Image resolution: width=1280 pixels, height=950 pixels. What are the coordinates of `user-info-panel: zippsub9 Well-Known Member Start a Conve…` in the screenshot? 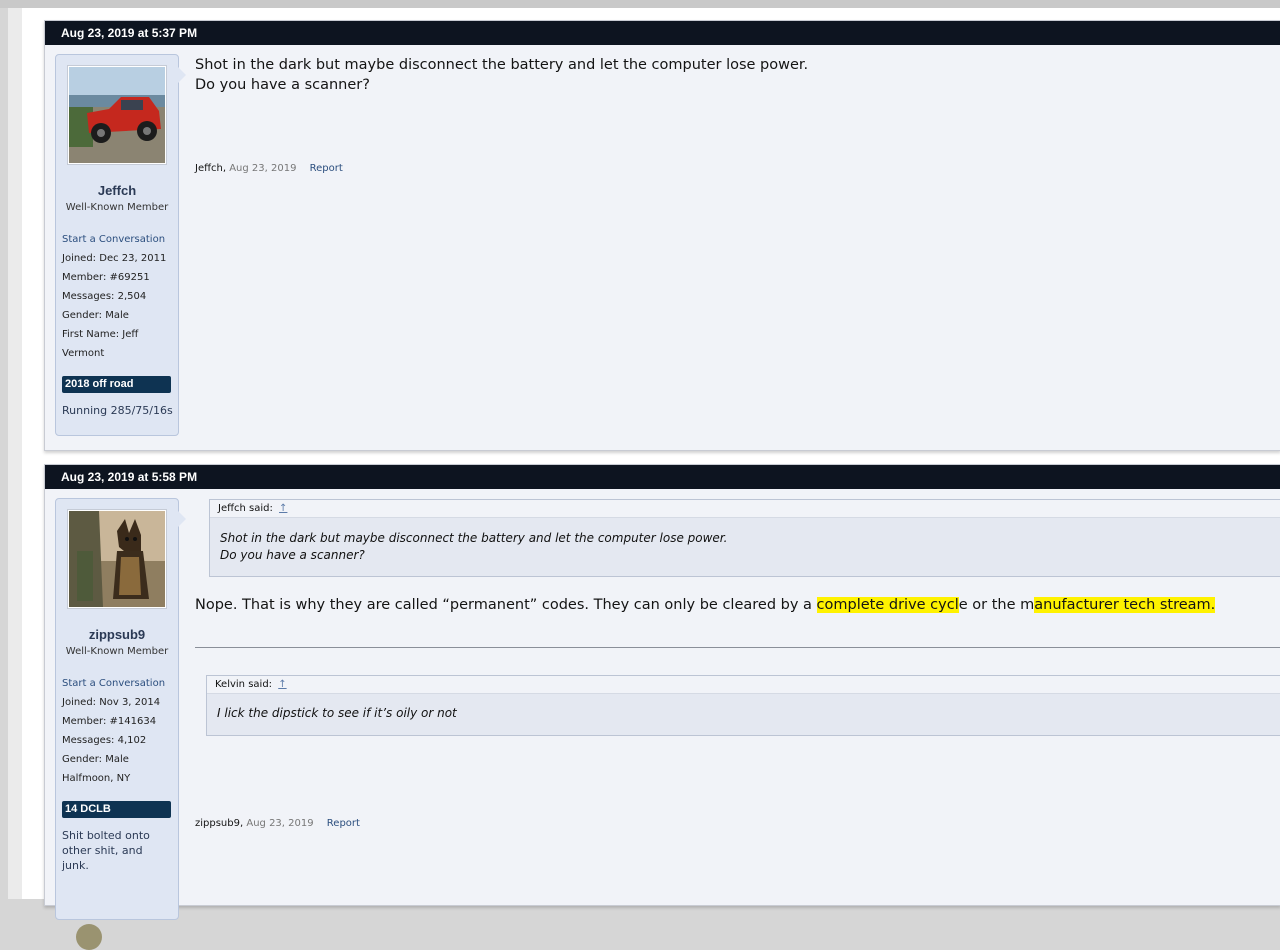 It's located at (120, 724).